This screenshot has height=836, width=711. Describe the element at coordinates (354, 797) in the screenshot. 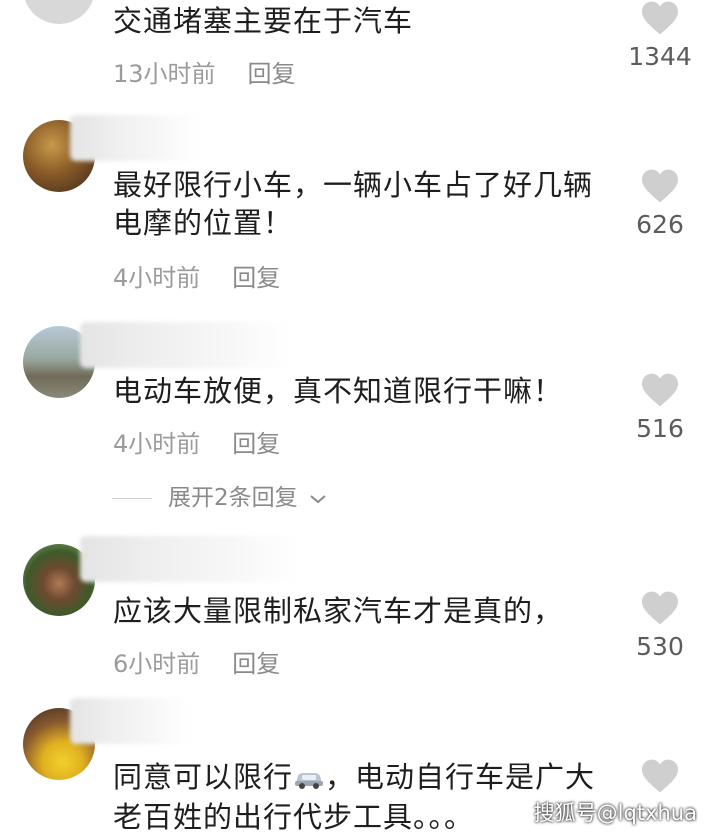

I see `comment-text: 同意可以限行 ，电动自行车是广大 老百姓的出行代步工具。。。` at that location.